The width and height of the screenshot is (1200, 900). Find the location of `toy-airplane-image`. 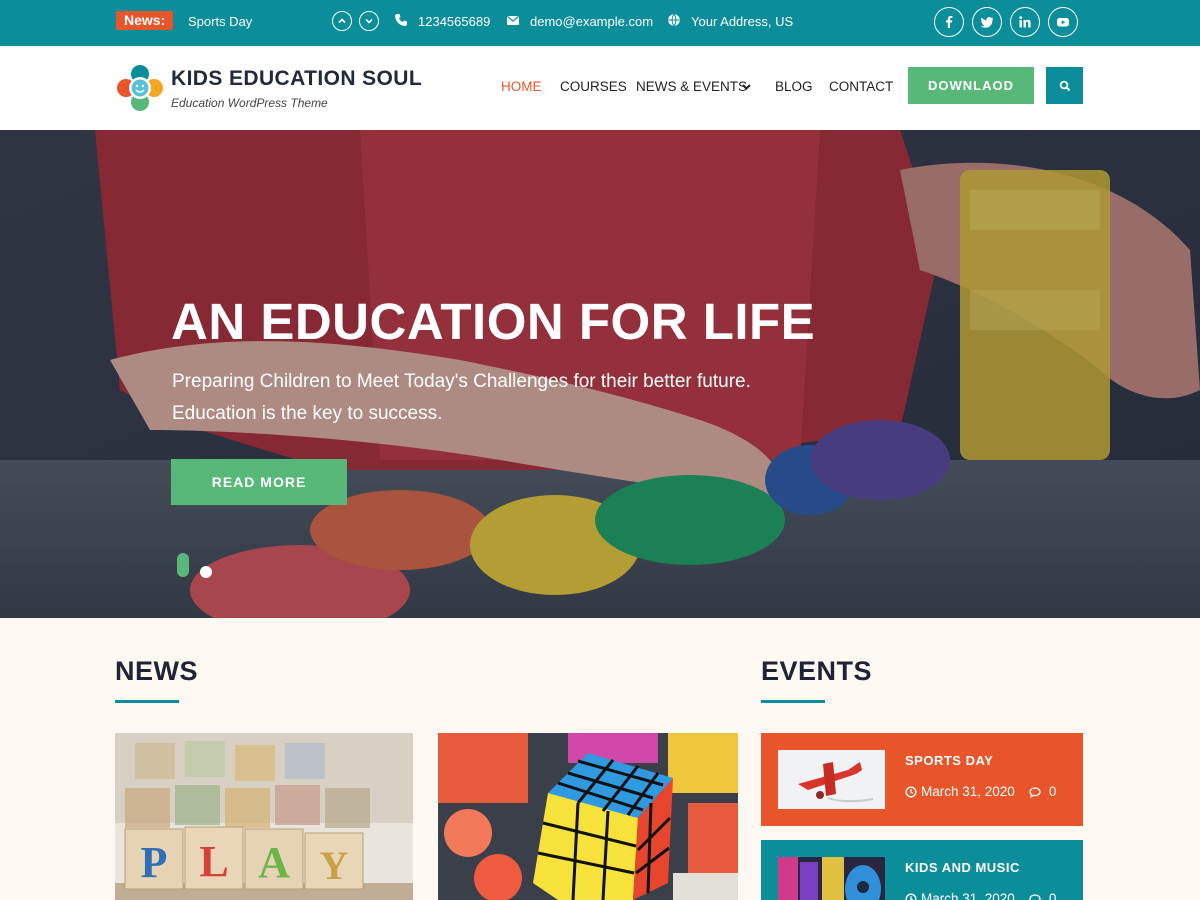

toy-airplane-image is located at coordinates (831, 779).